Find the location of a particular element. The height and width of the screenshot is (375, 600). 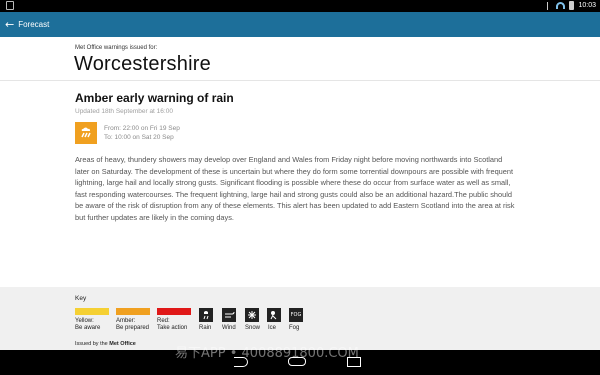

bluetooth-icon is located at coordinates (549, 5).